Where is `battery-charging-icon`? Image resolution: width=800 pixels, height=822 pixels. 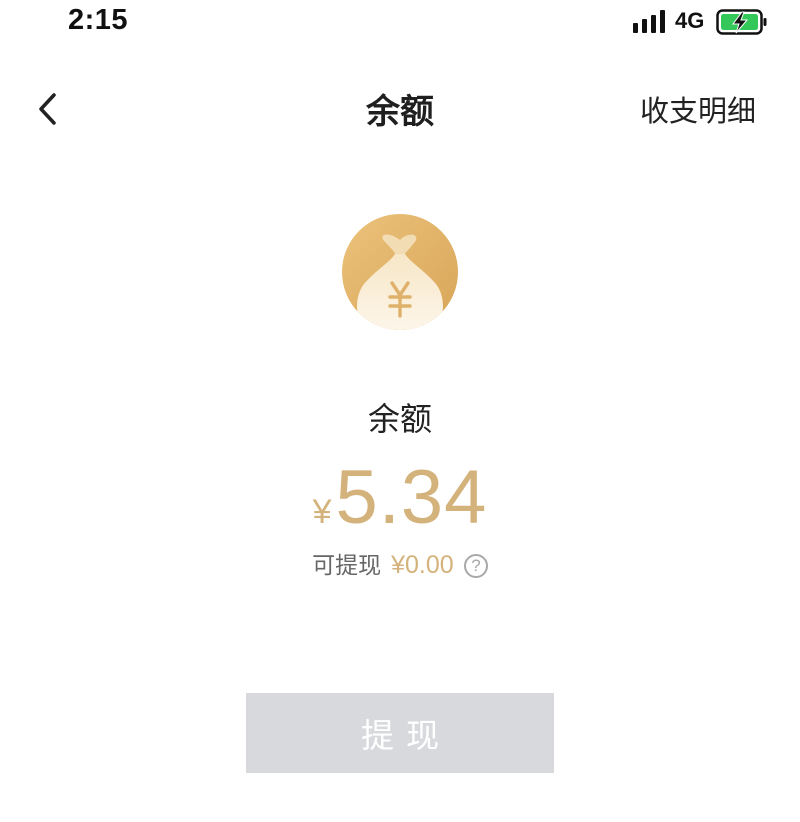
battery-charging-icon is located at coordinates (741, 22).